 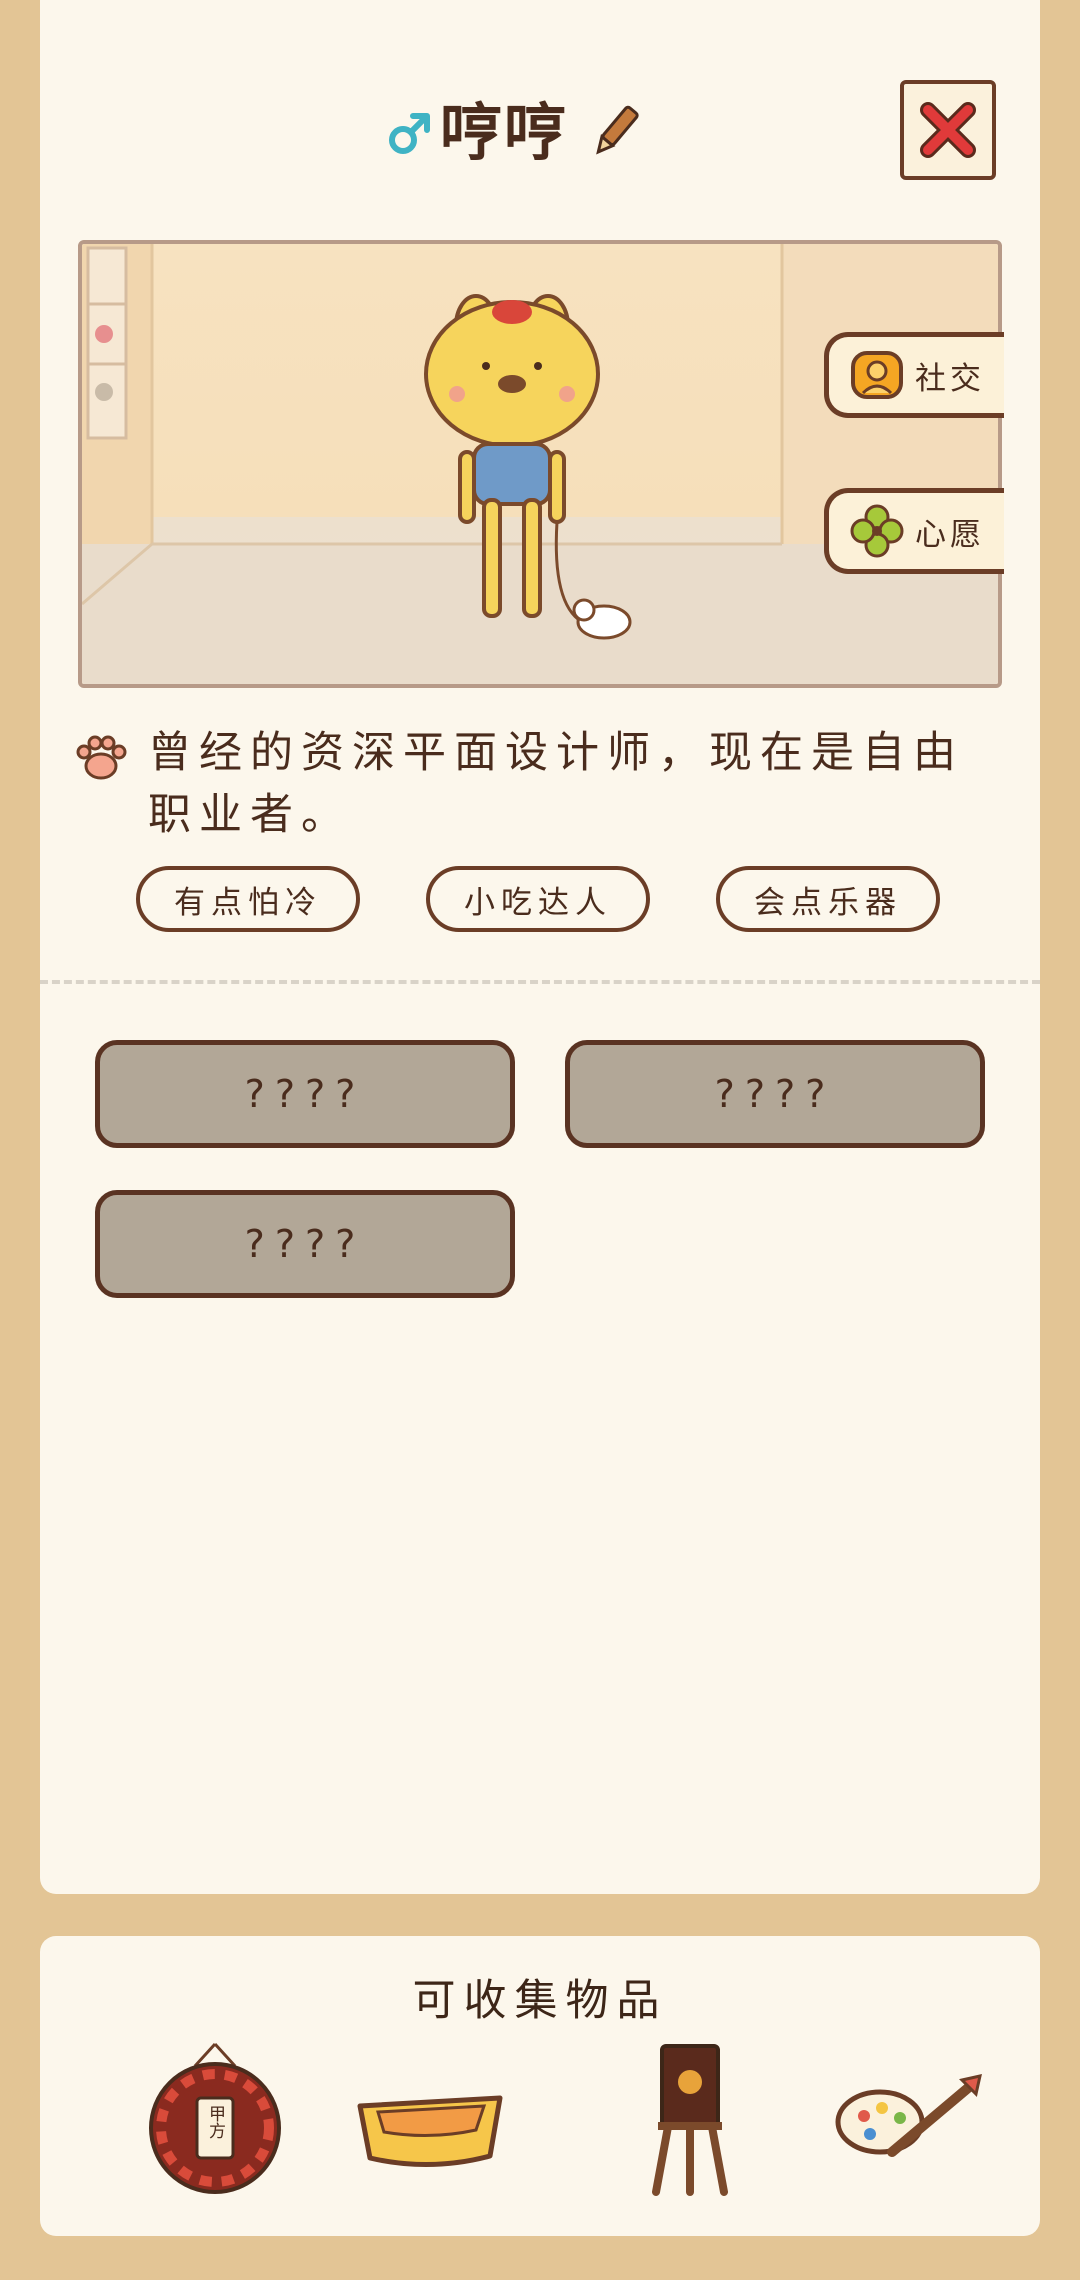 I want to click on description-row: 曾经的资深平面设计师，现在是自由职业者。, so click(x=544, y=784).